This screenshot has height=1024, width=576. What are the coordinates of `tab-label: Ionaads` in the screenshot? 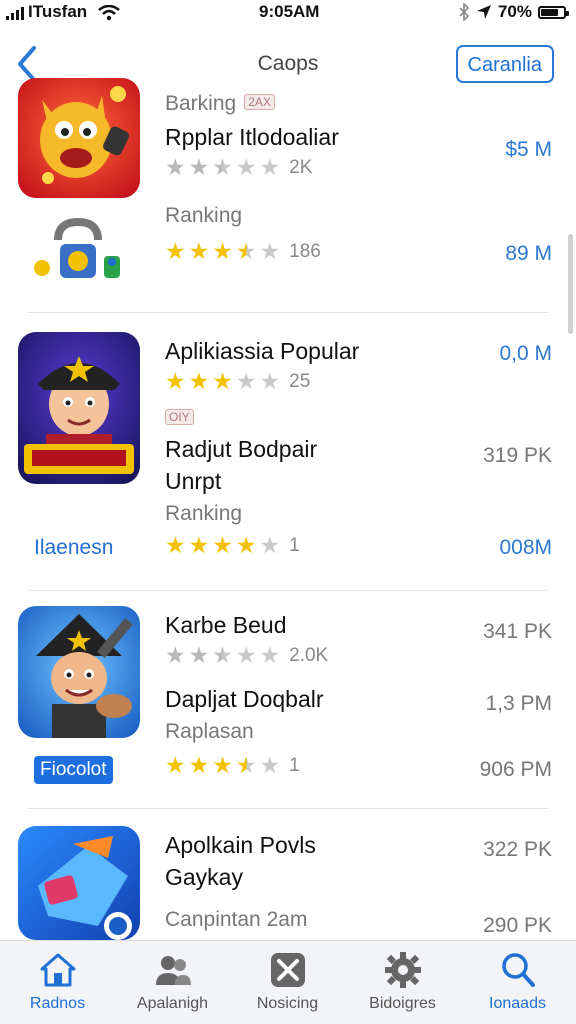 It's located at (517, 1003).